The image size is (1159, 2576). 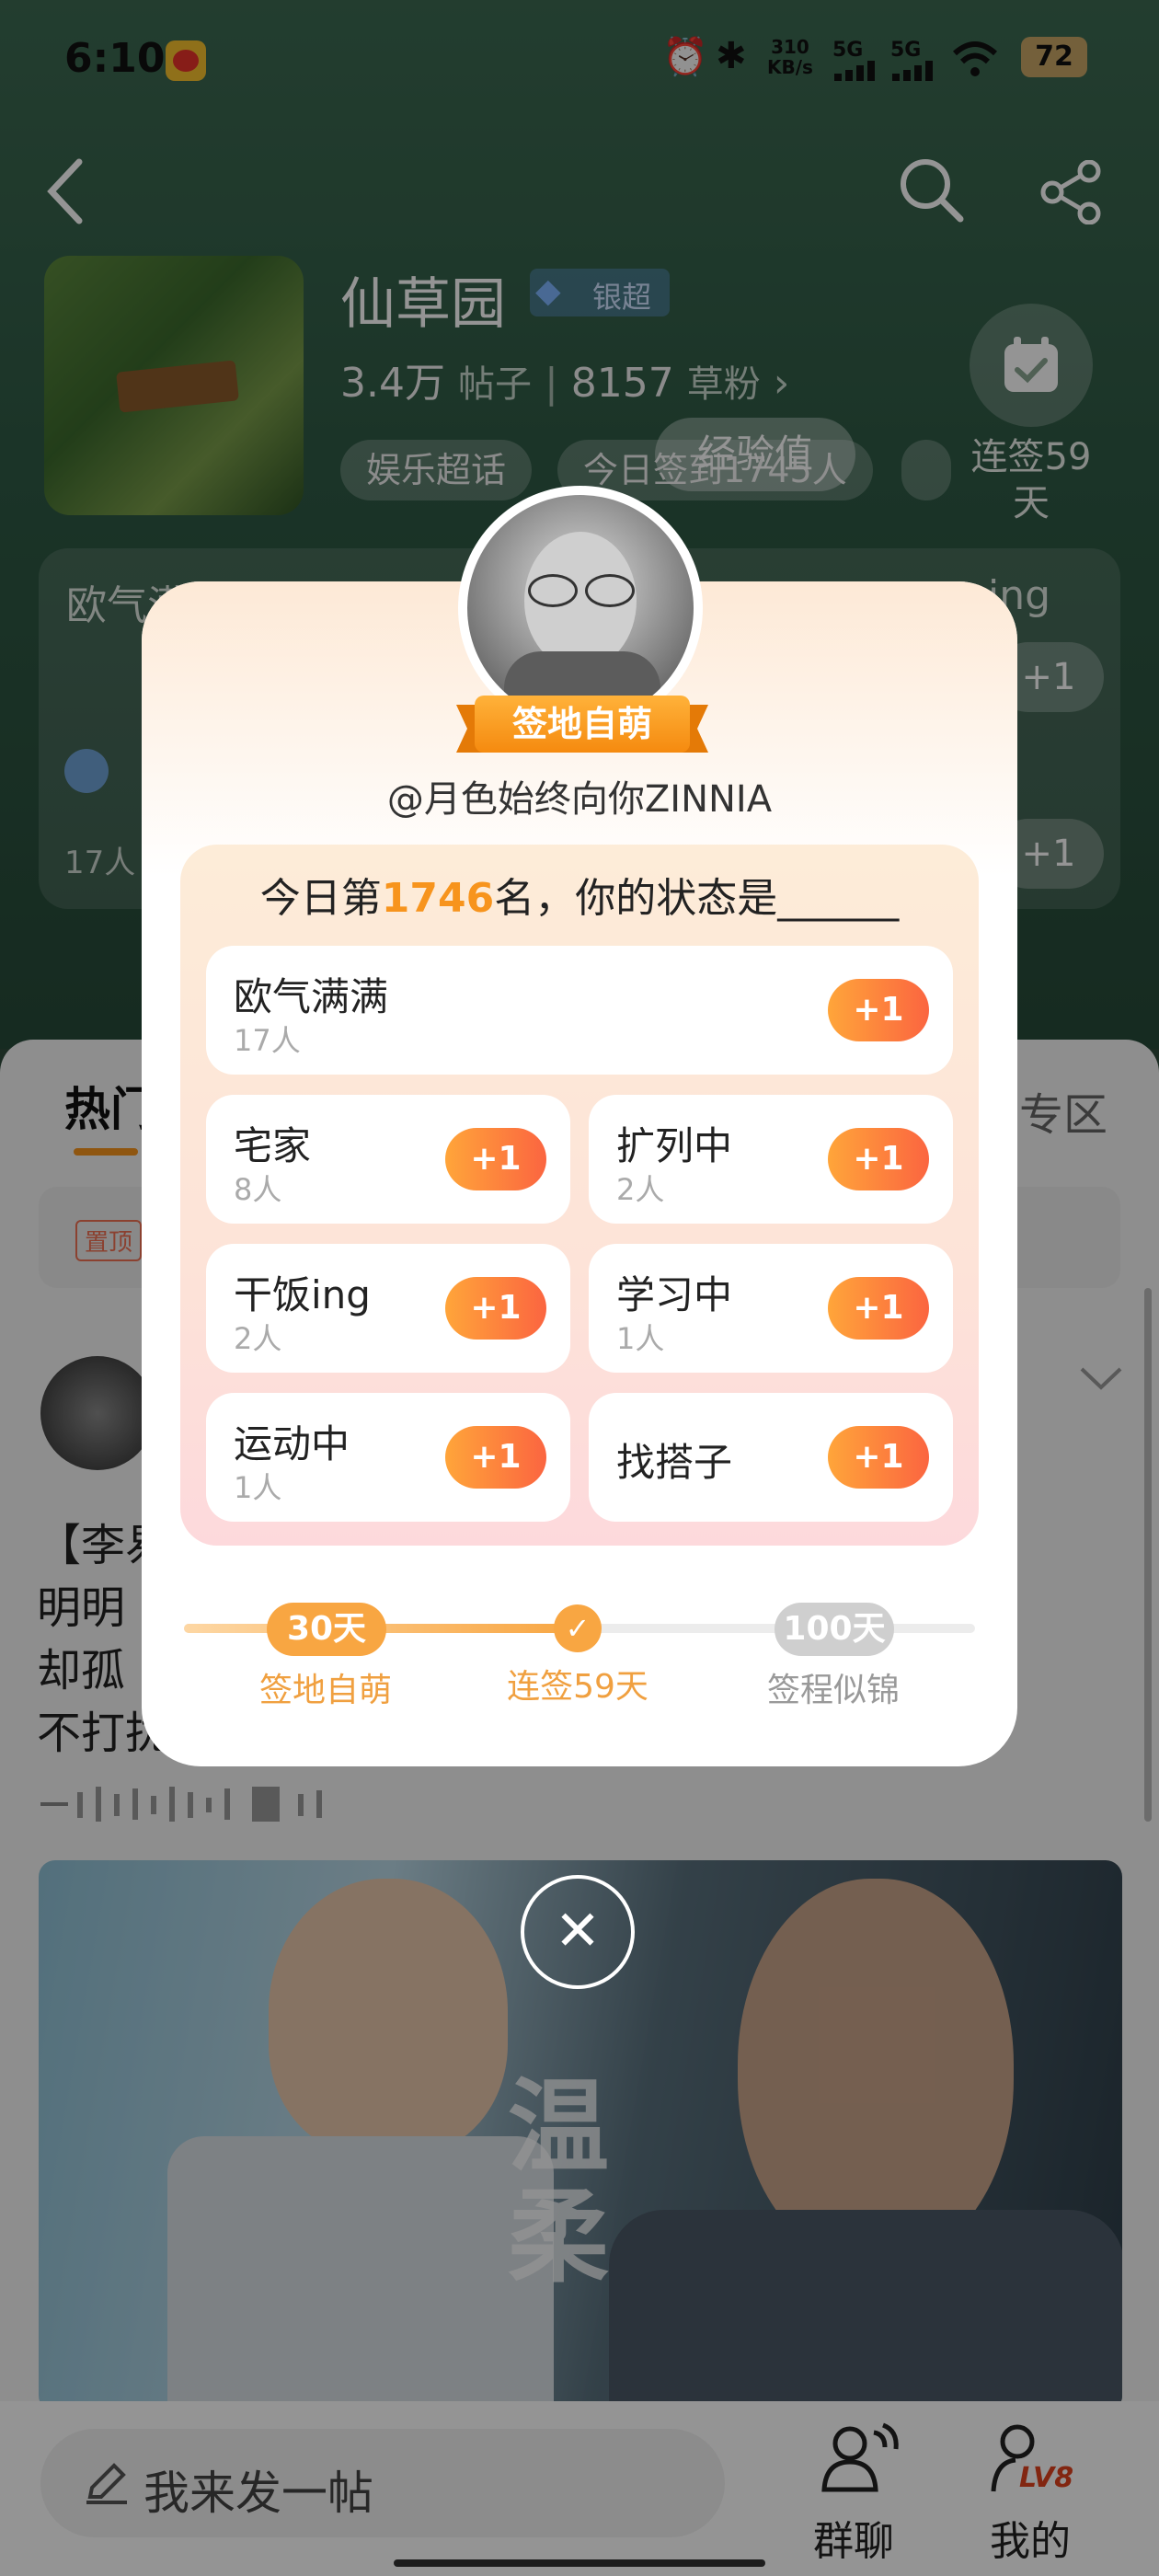 What do you see at coordinates (578, 1628) in the screenshot?
I see `checkmark-icon: ✓` at bounding box center [578, 1628].